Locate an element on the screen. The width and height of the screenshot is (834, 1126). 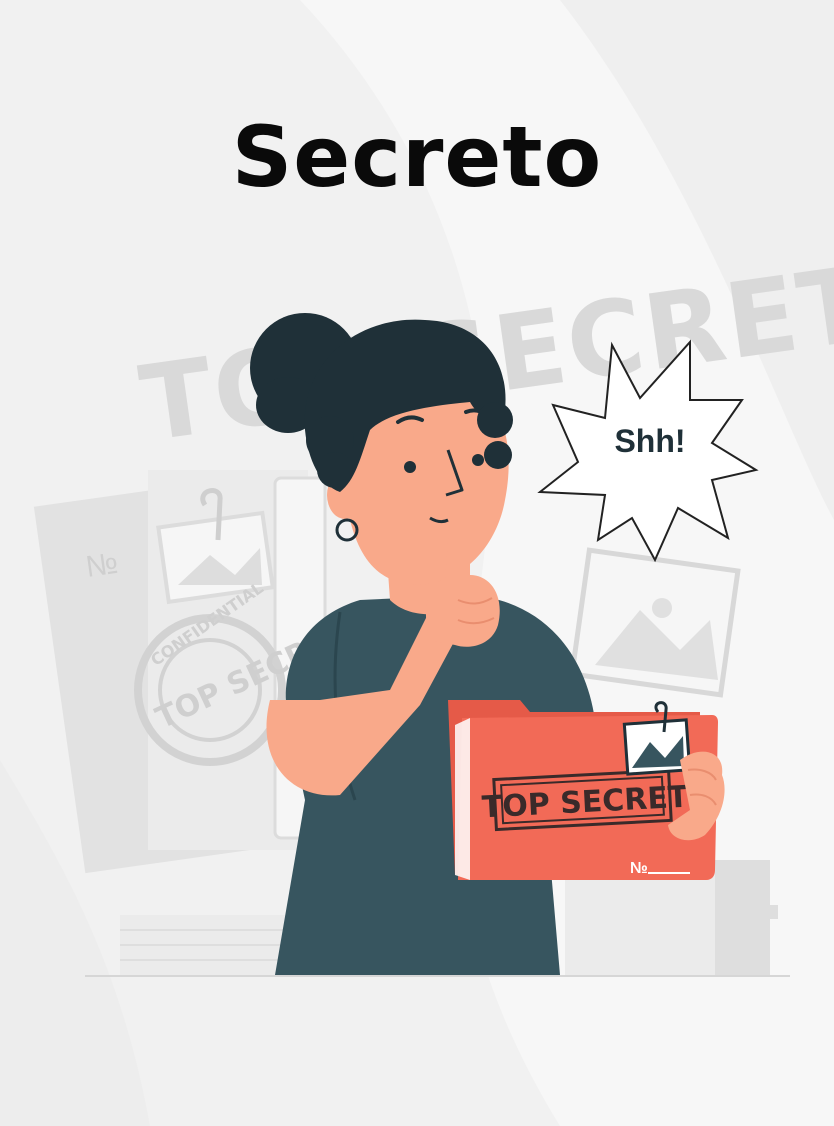
background-photo is located at coordinates (655, 622).